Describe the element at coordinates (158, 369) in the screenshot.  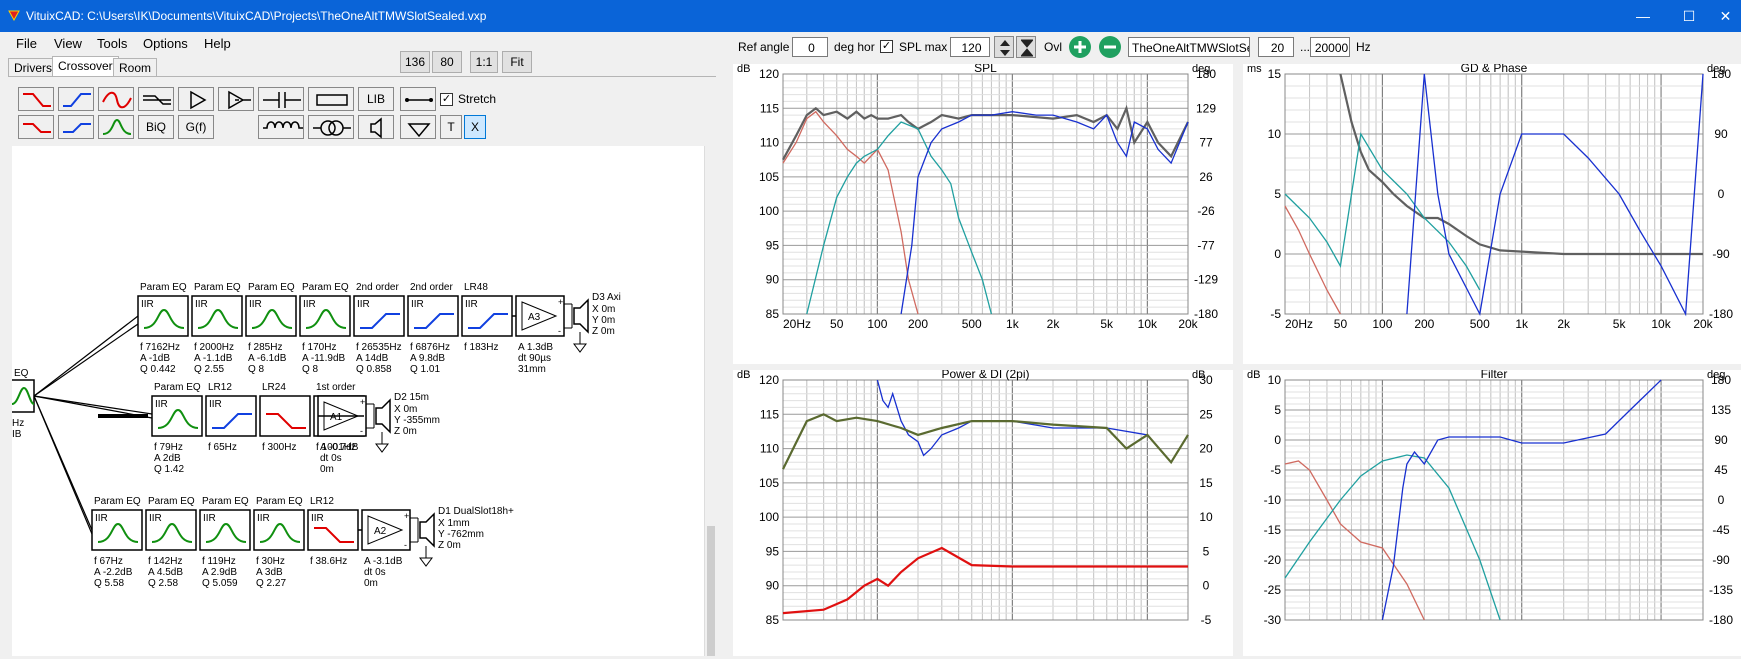
I see `filter-param-label: Q 0.442` at that location.